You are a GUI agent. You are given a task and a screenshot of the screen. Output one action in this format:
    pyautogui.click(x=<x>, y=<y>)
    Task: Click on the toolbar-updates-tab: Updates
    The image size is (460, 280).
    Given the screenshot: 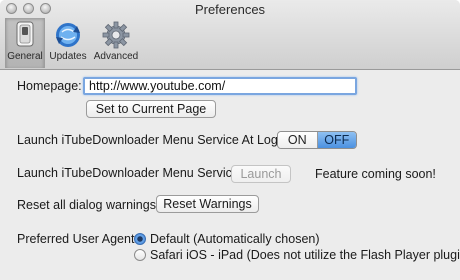 What is the action you would take?
    pyautogui.click(x=68, y=43)
    